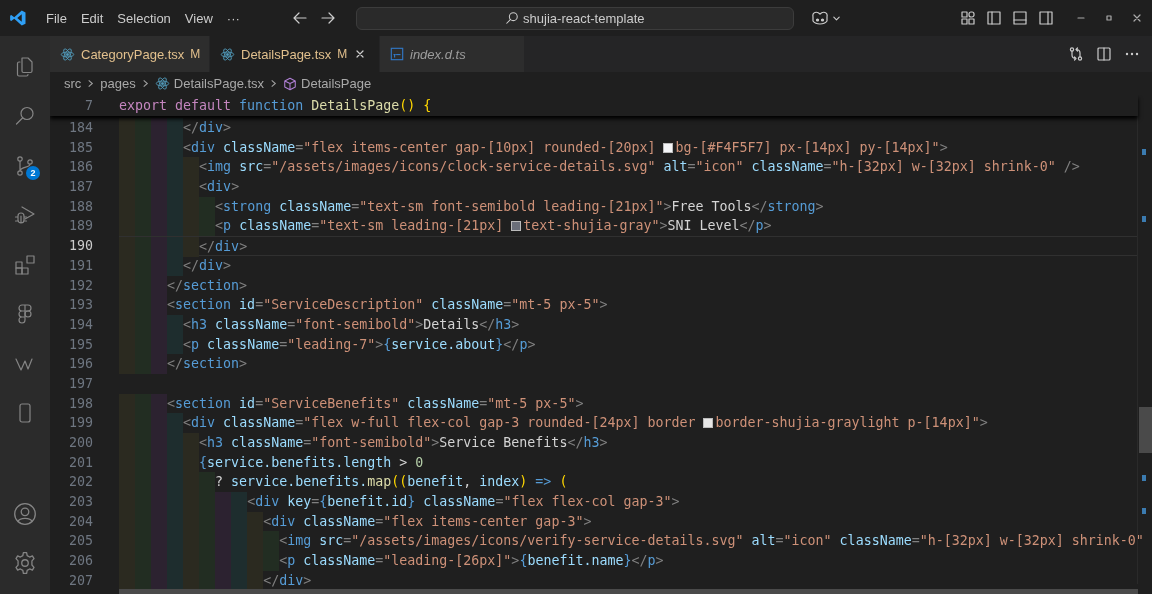 Image resolution: width=1152 pixels, height=594 pixels. I want to click on breadcrumb-item: pages, so click(118, 83).